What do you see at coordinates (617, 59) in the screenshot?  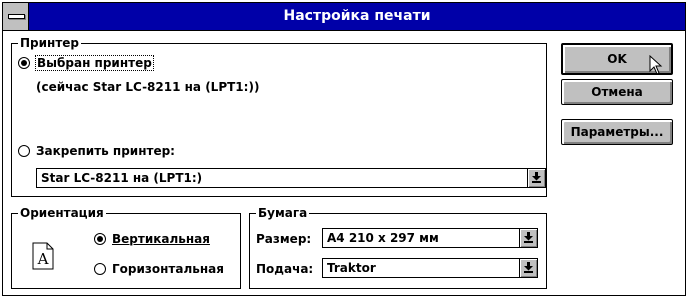 I see `ok-button-label: OK` at bounding box center [617, 59].